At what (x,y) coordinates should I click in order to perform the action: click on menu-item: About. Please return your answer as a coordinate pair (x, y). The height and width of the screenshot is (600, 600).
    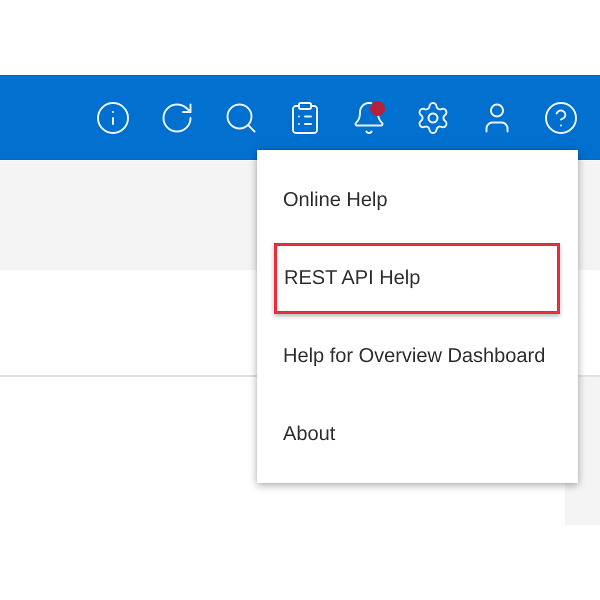
    Looking at the image, I should click on (309, 434).